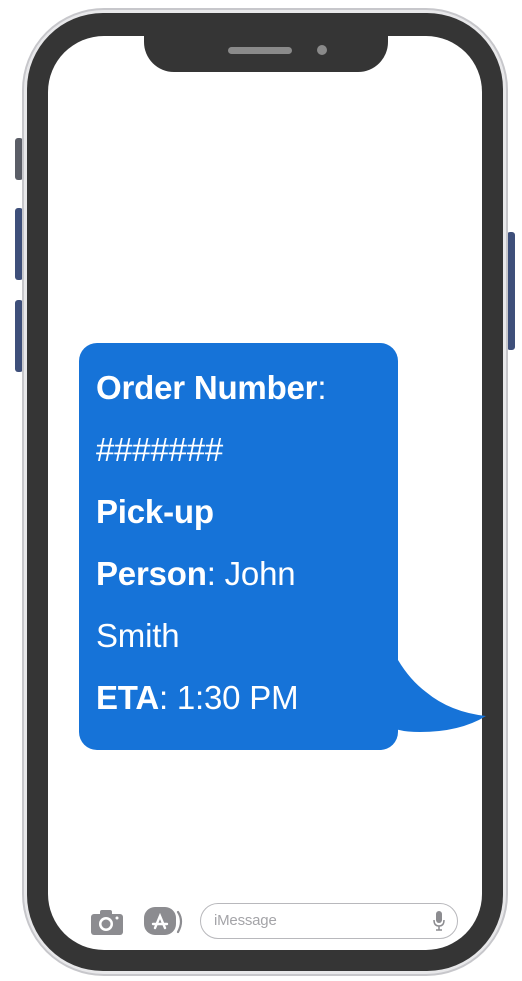  What do you see at coordinates (233, 697) in the screenshot?
I see `eta-value: 1:30 PM` at bounding box center [233, 697].